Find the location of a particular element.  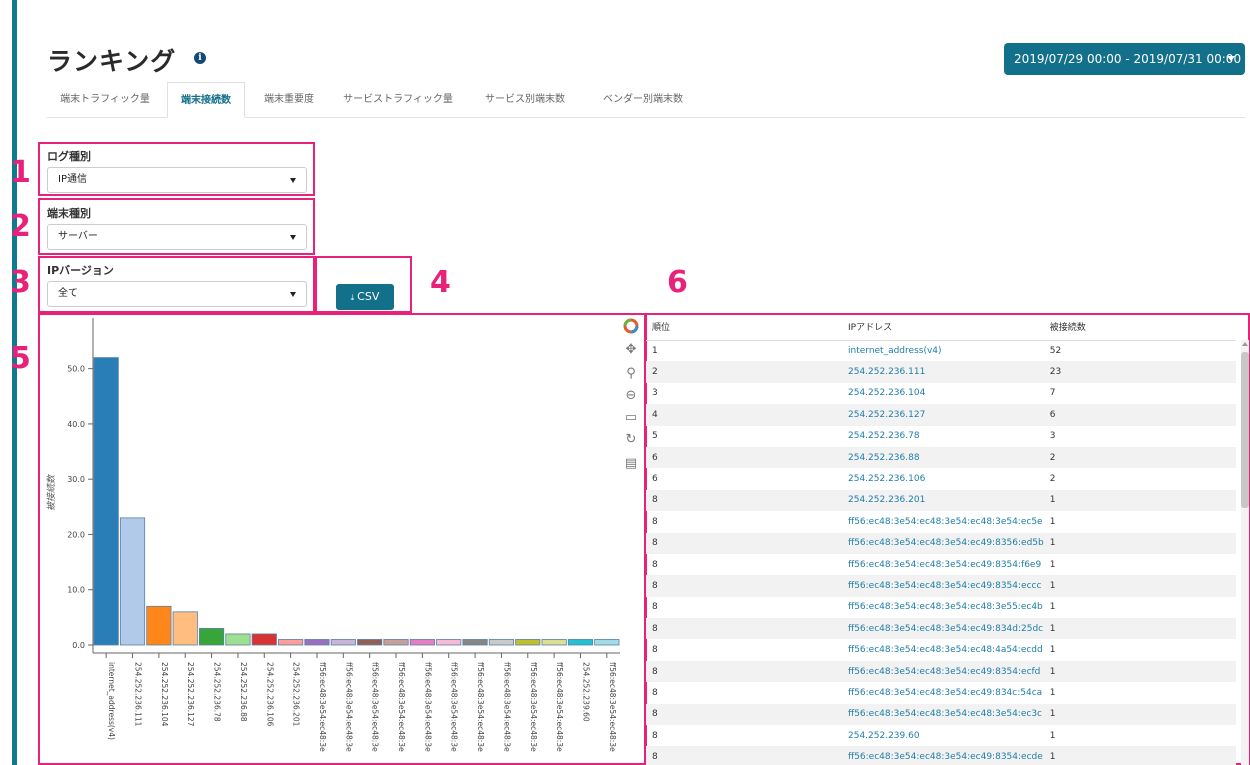

tab-device-connections: 端末接続数 is located at coordinates (206, 100).